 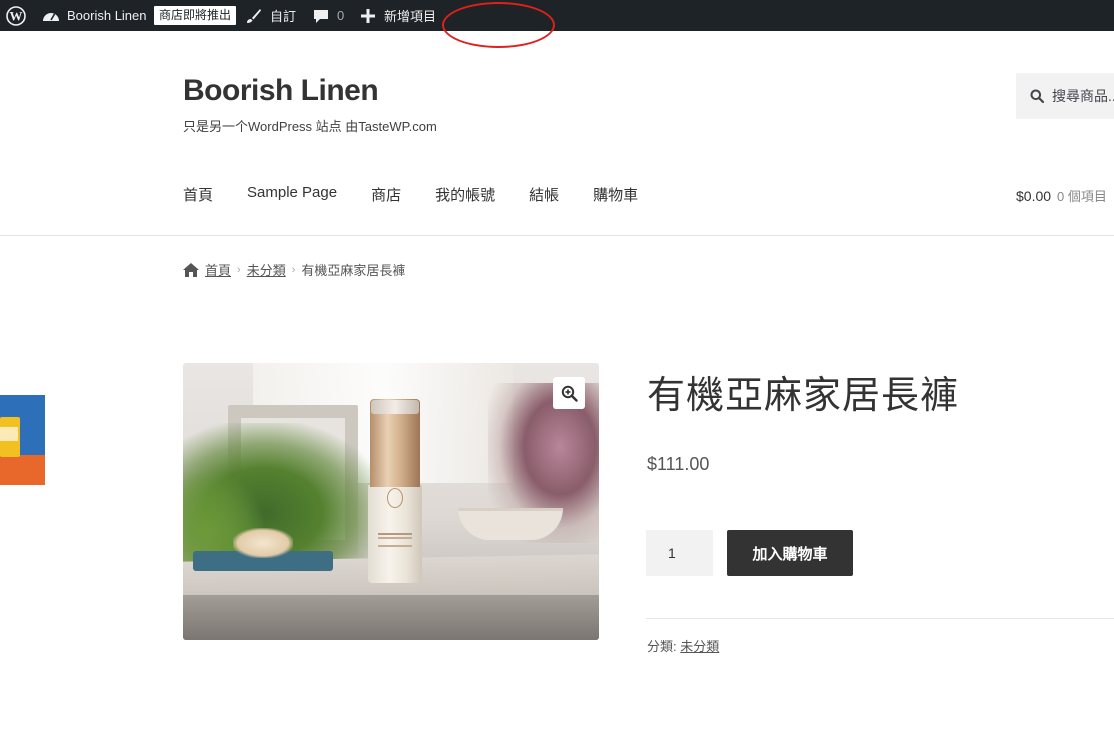 I want to click on product-main-image, so click(x=391, y=501).